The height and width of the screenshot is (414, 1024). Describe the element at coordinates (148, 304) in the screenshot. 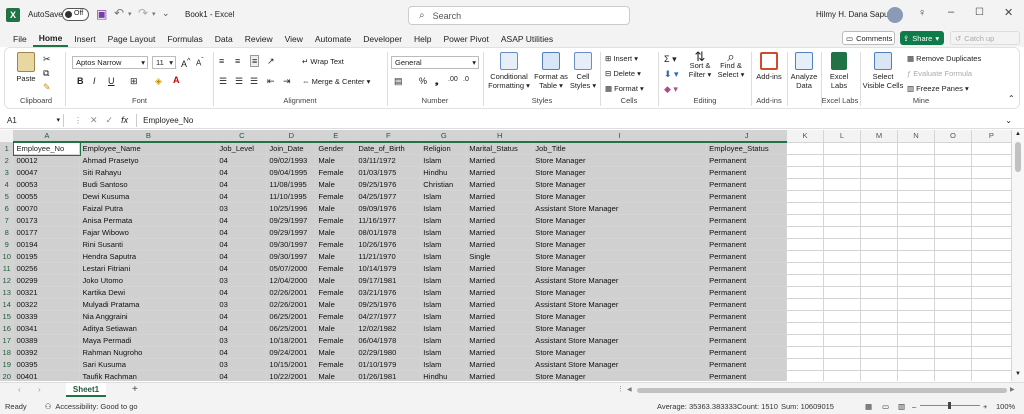

I see `data-cell: Mulyadi Pratama` at that location.